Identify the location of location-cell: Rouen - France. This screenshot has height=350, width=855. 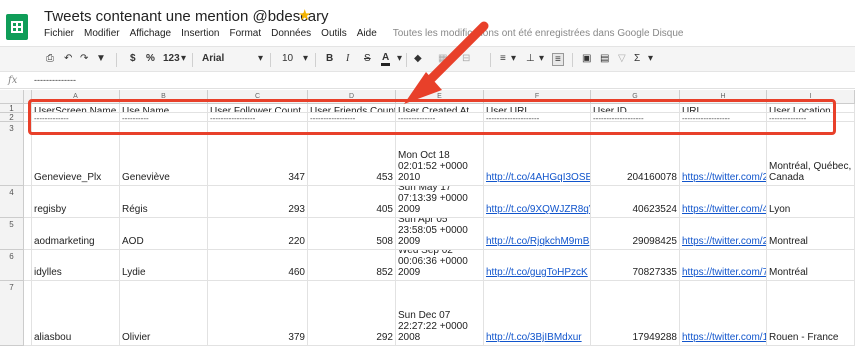
(811, 313).